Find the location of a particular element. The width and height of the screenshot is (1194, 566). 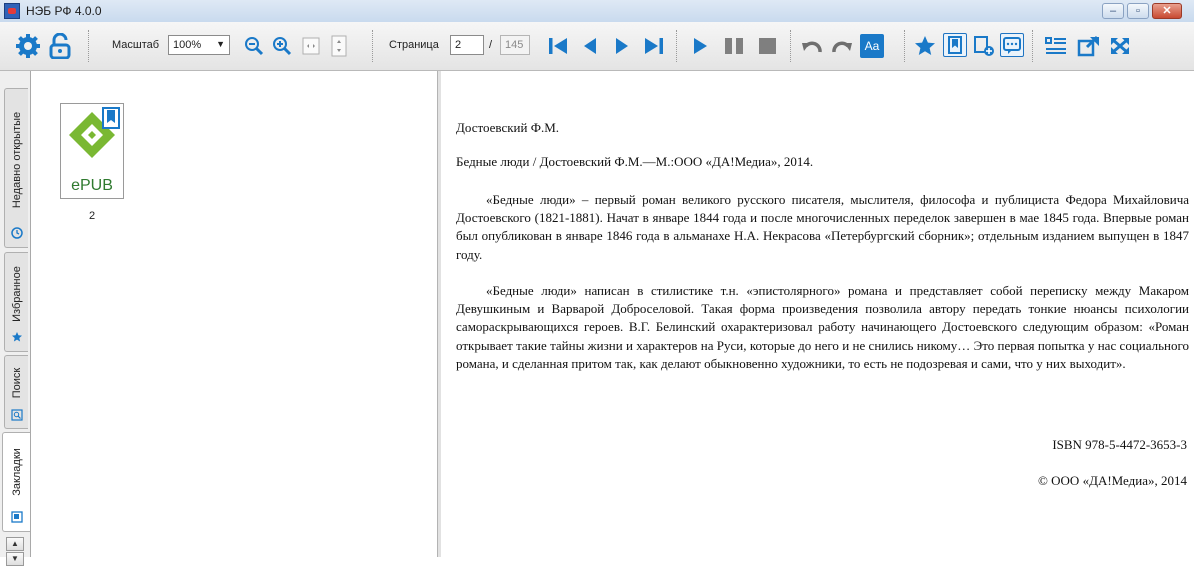

unlock-icon is located at coordinates (60, 46).